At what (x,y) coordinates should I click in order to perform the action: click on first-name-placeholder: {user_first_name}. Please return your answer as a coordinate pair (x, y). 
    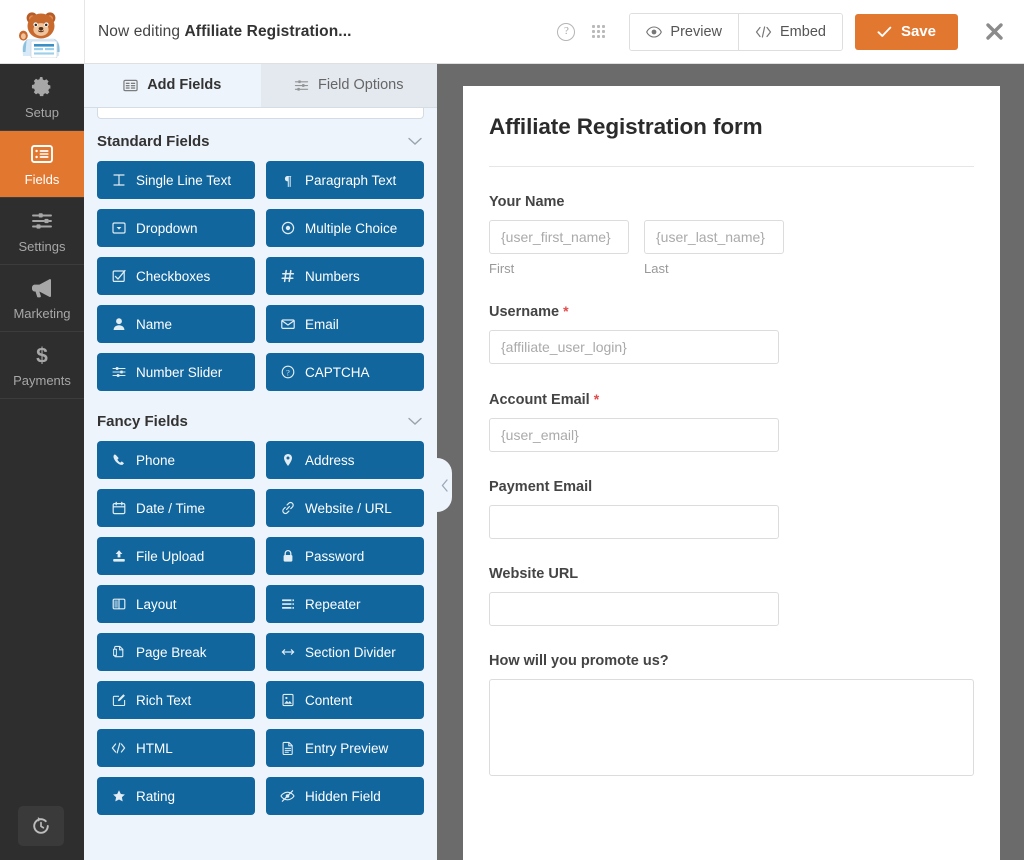
    Looking at the image, I should click on (556, 237).